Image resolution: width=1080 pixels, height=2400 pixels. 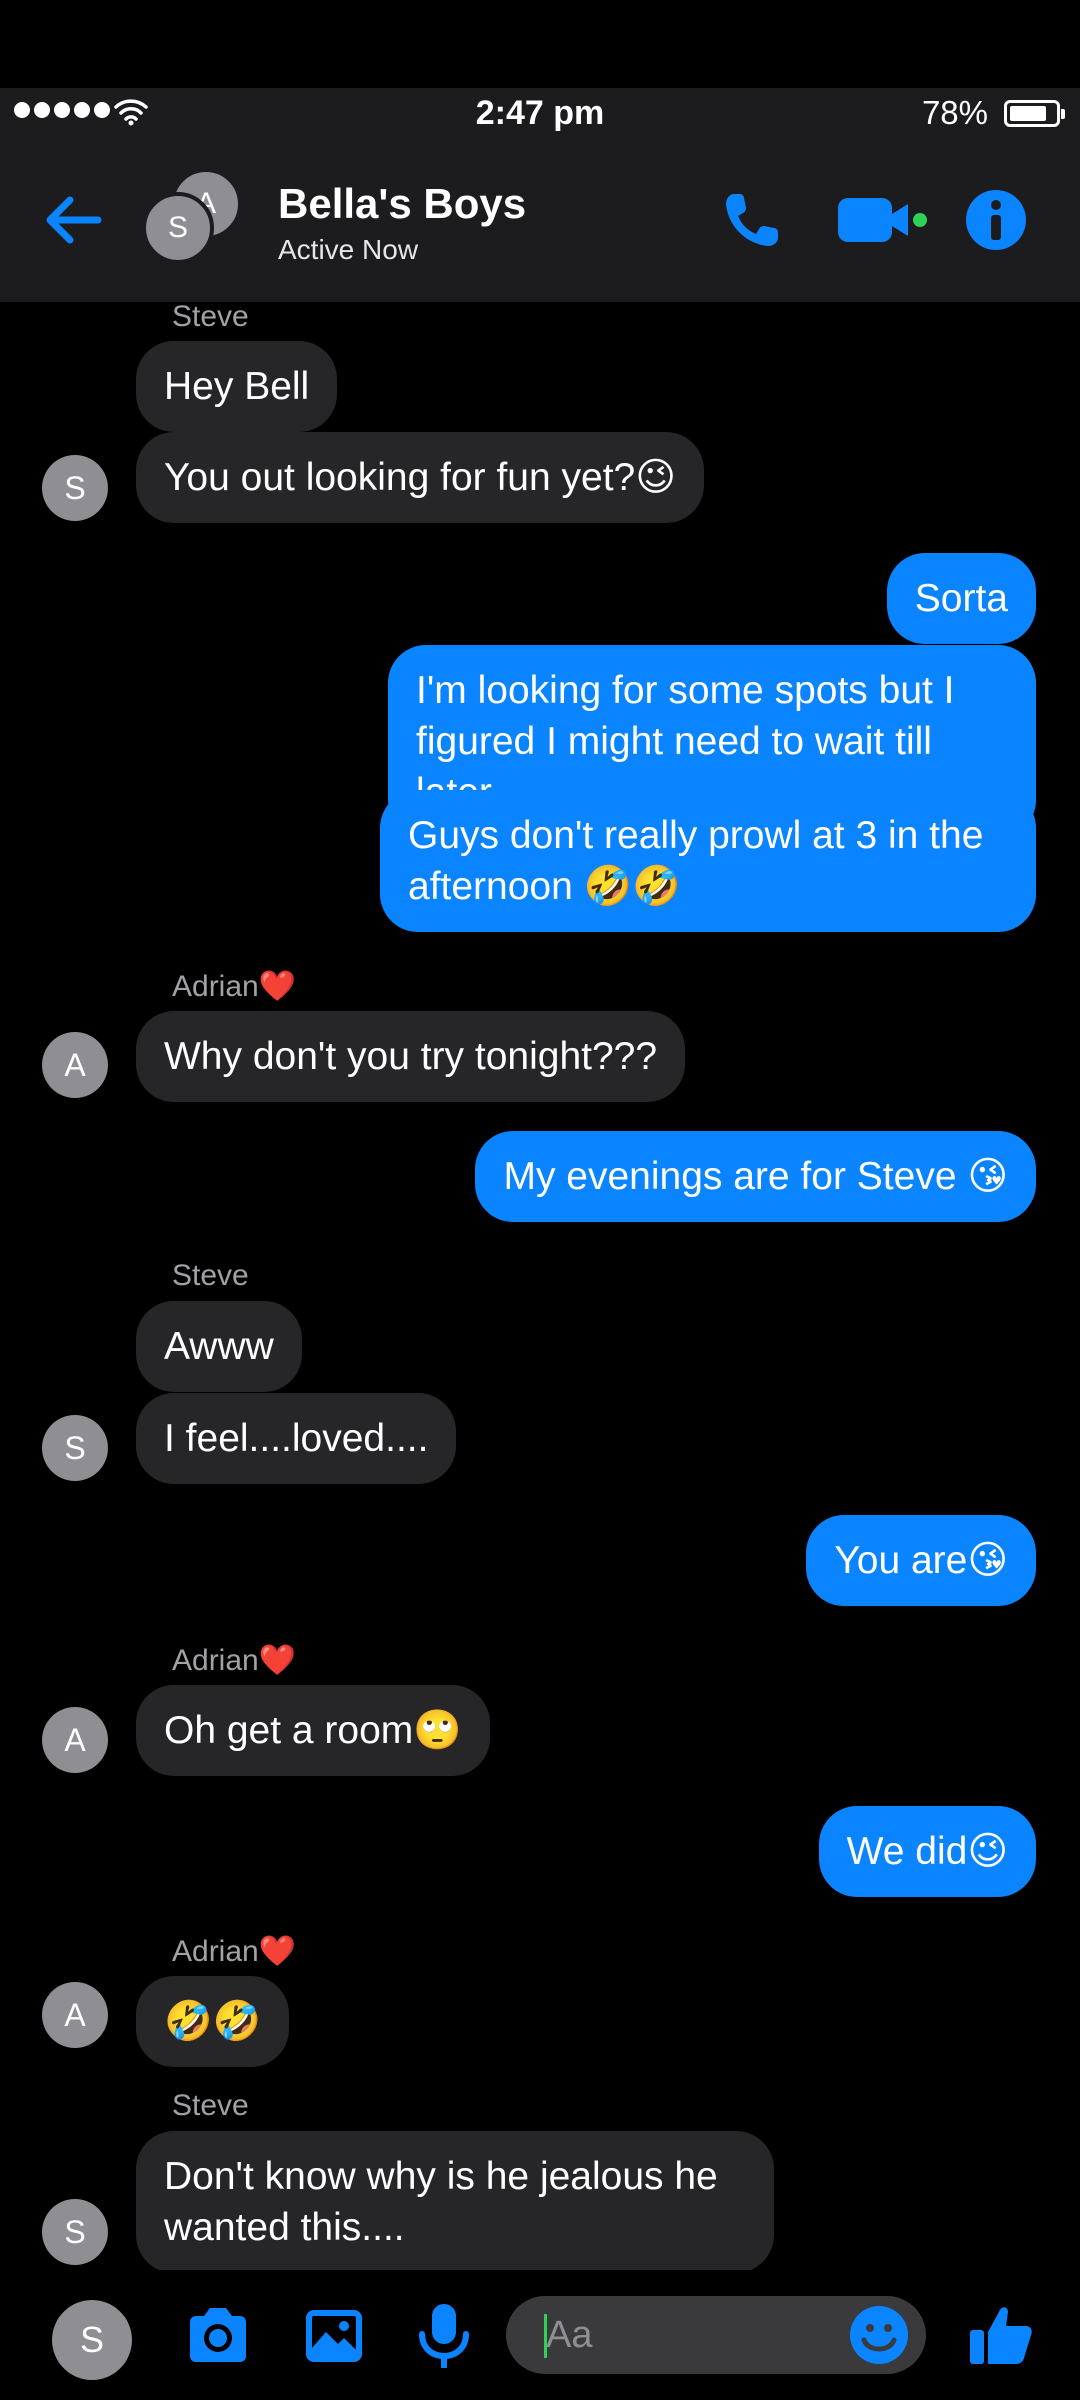 I want to click on message-bubble-incoming: Why don't you try tonight???, so click(x=411, y=1056).